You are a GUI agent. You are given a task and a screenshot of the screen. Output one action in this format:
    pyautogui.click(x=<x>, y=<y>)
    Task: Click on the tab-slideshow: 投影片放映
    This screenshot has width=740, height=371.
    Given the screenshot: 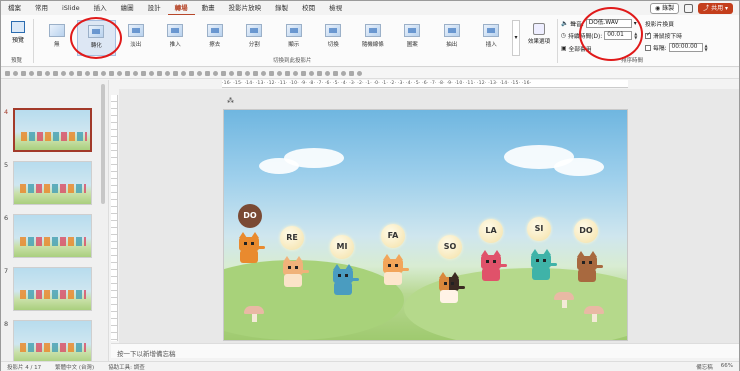 What is the action you would take?
    pyautogui.click(x=245, y=8)
    